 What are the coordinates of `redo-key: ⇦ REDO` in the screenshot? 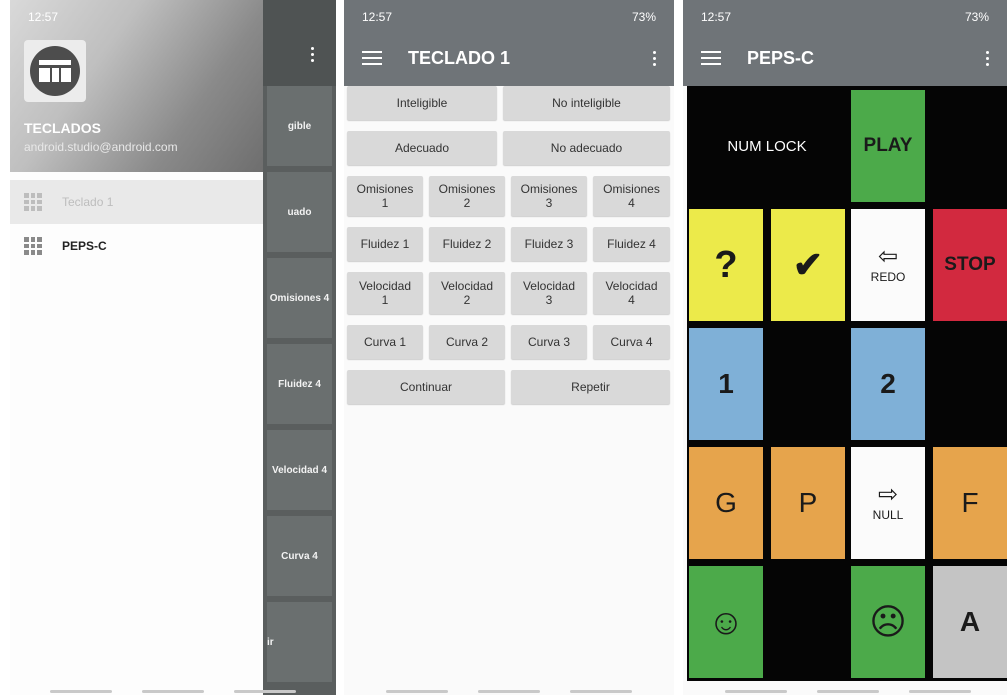 It's located at (888, 265).